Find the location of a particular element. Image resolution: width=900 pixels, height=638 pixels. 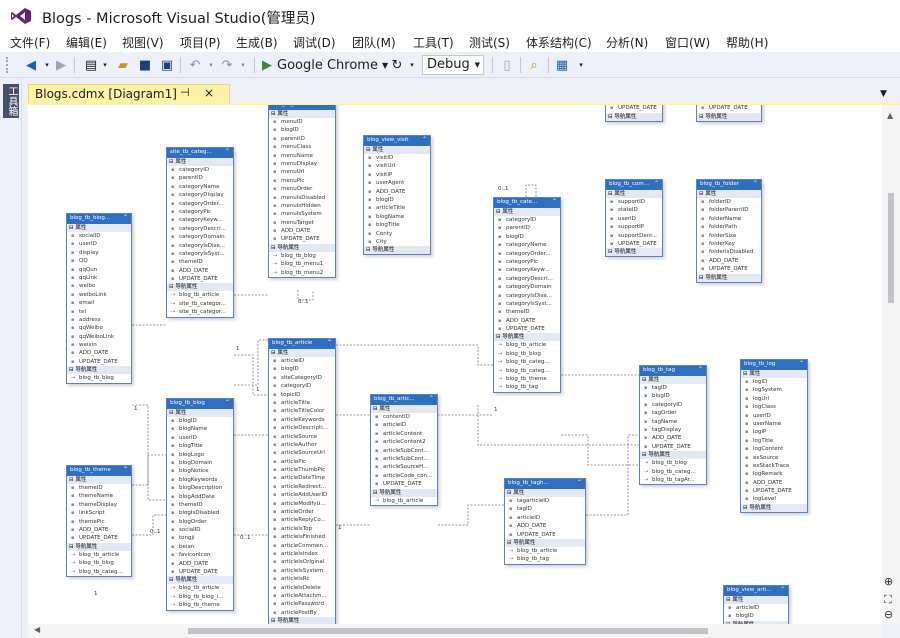

entity-property: articleDateTime is located at coordinates (302, 478).